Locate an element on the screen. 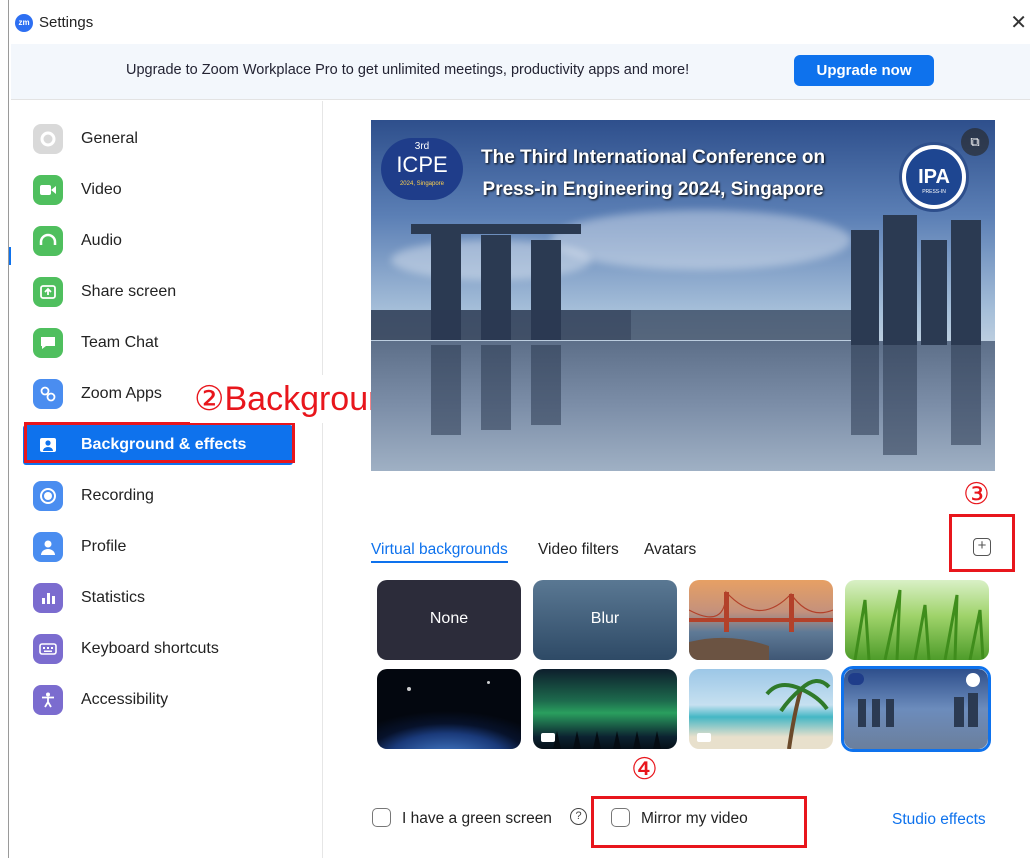  thumb-label: Blur is located at coordinates (605, 618).